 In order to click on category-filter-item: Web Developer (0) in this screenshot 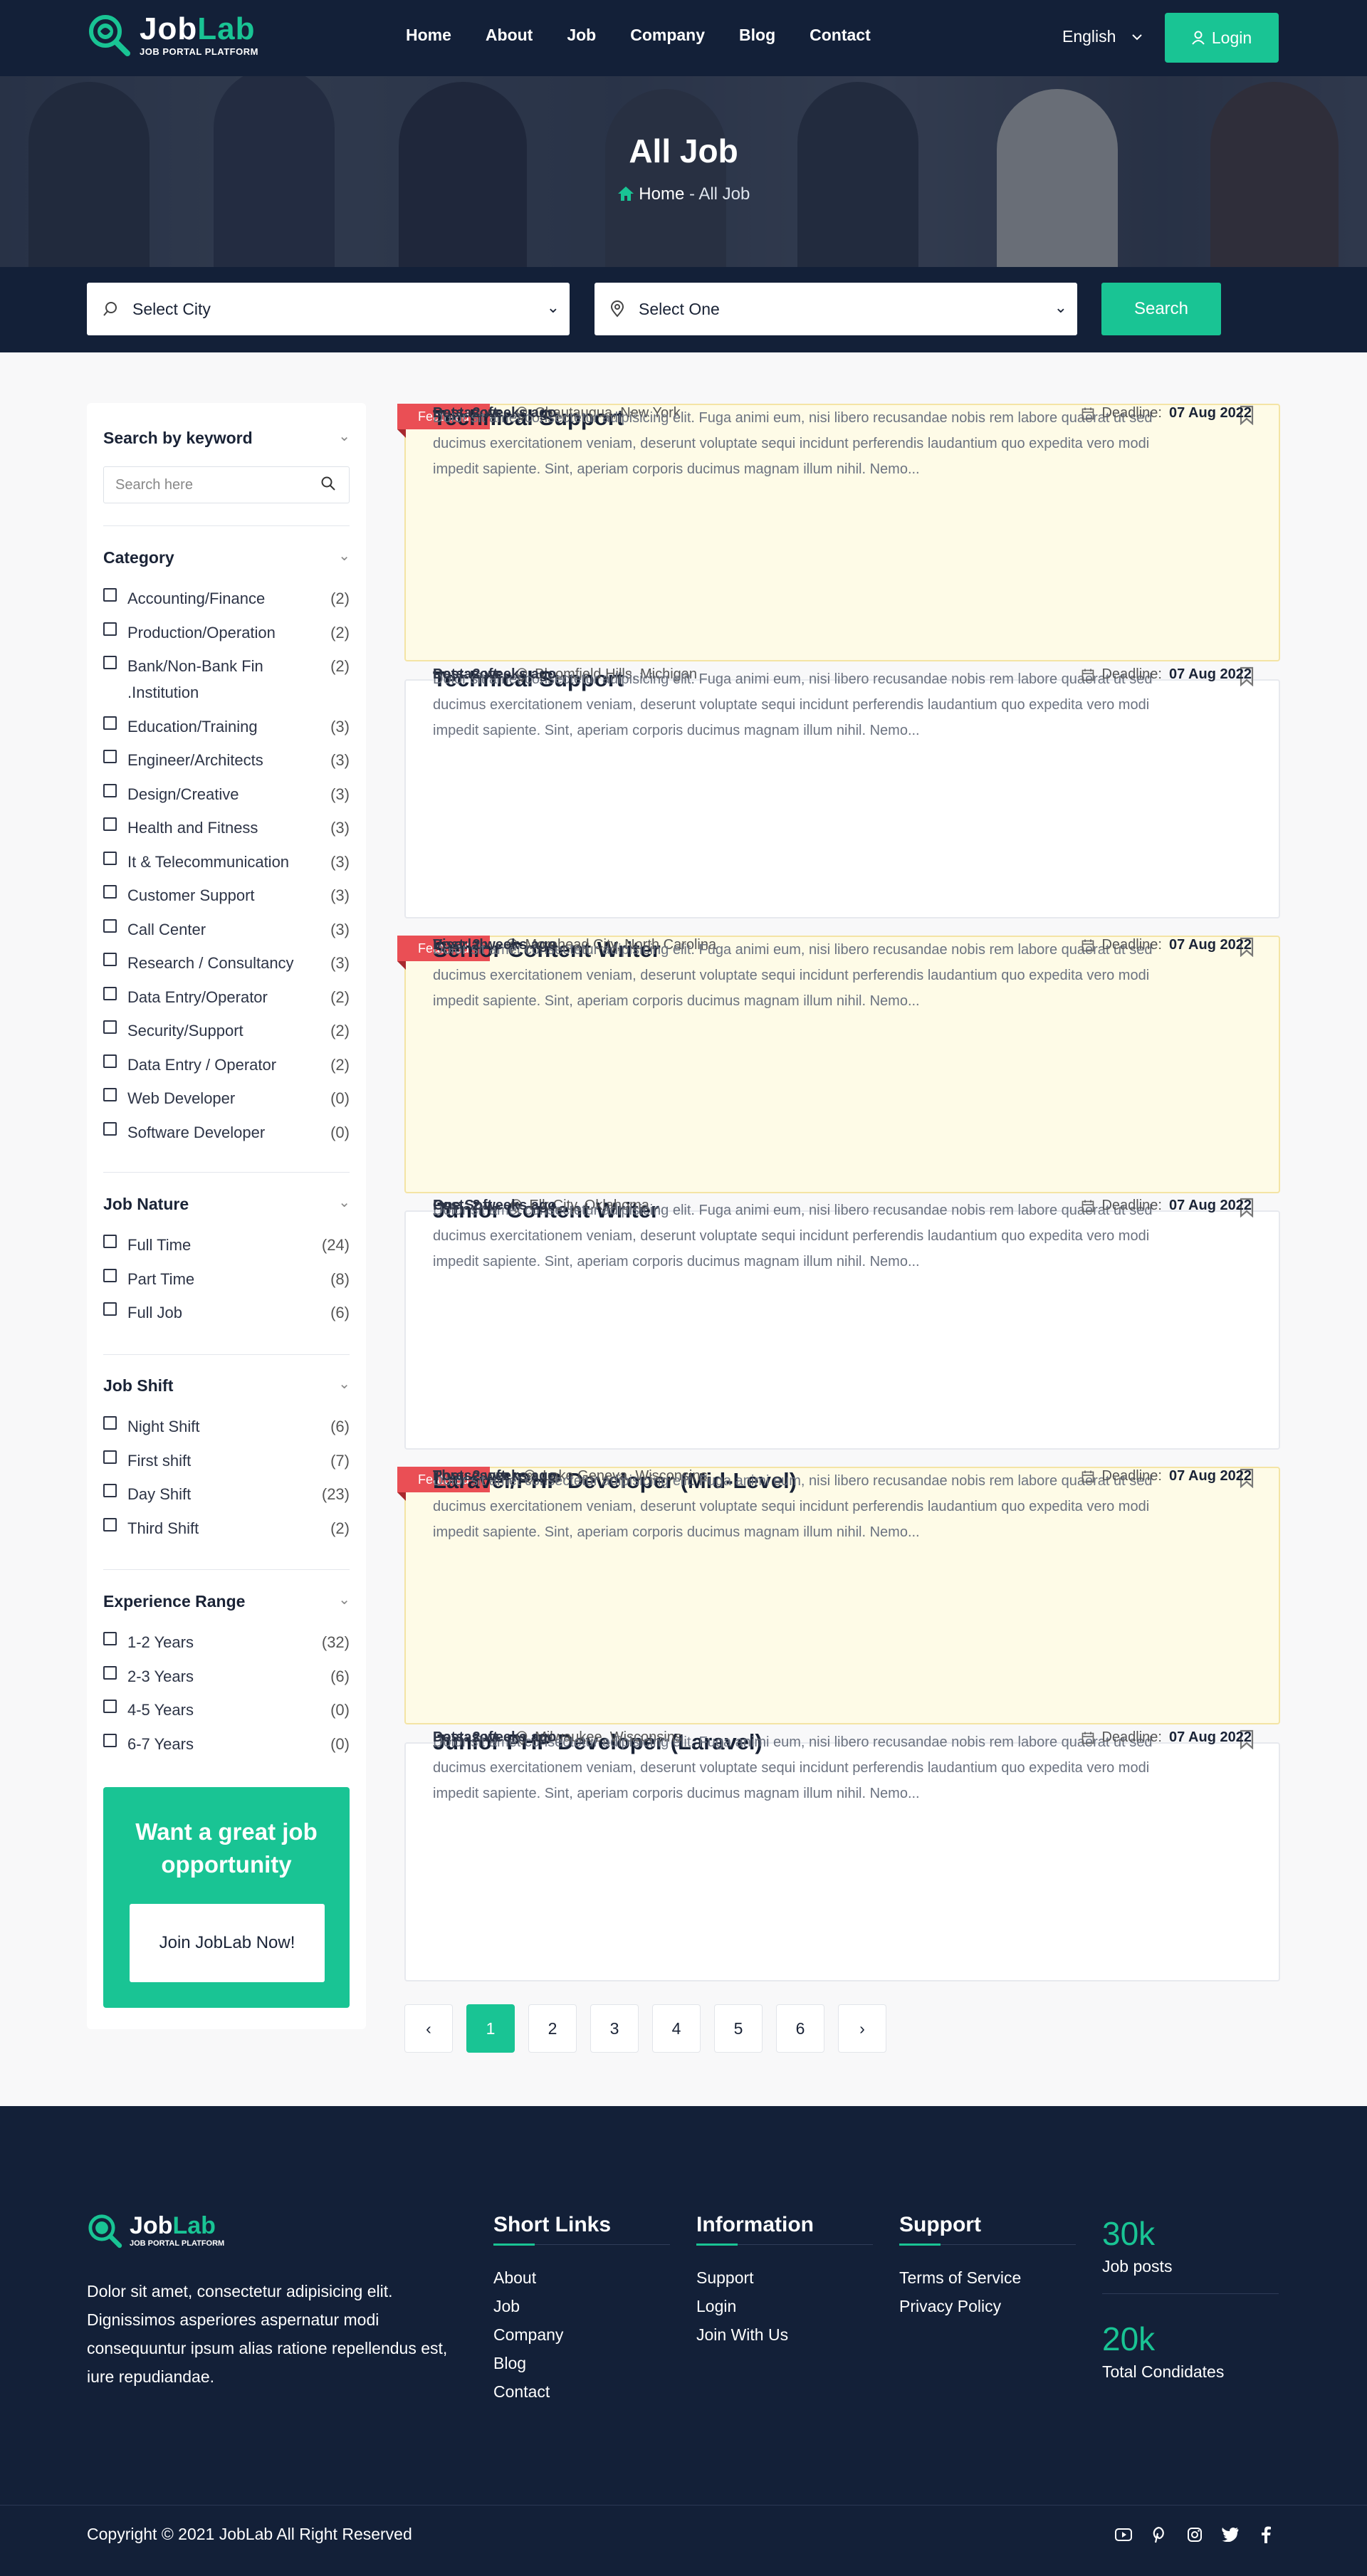, I will do `click(227, 1098)`.